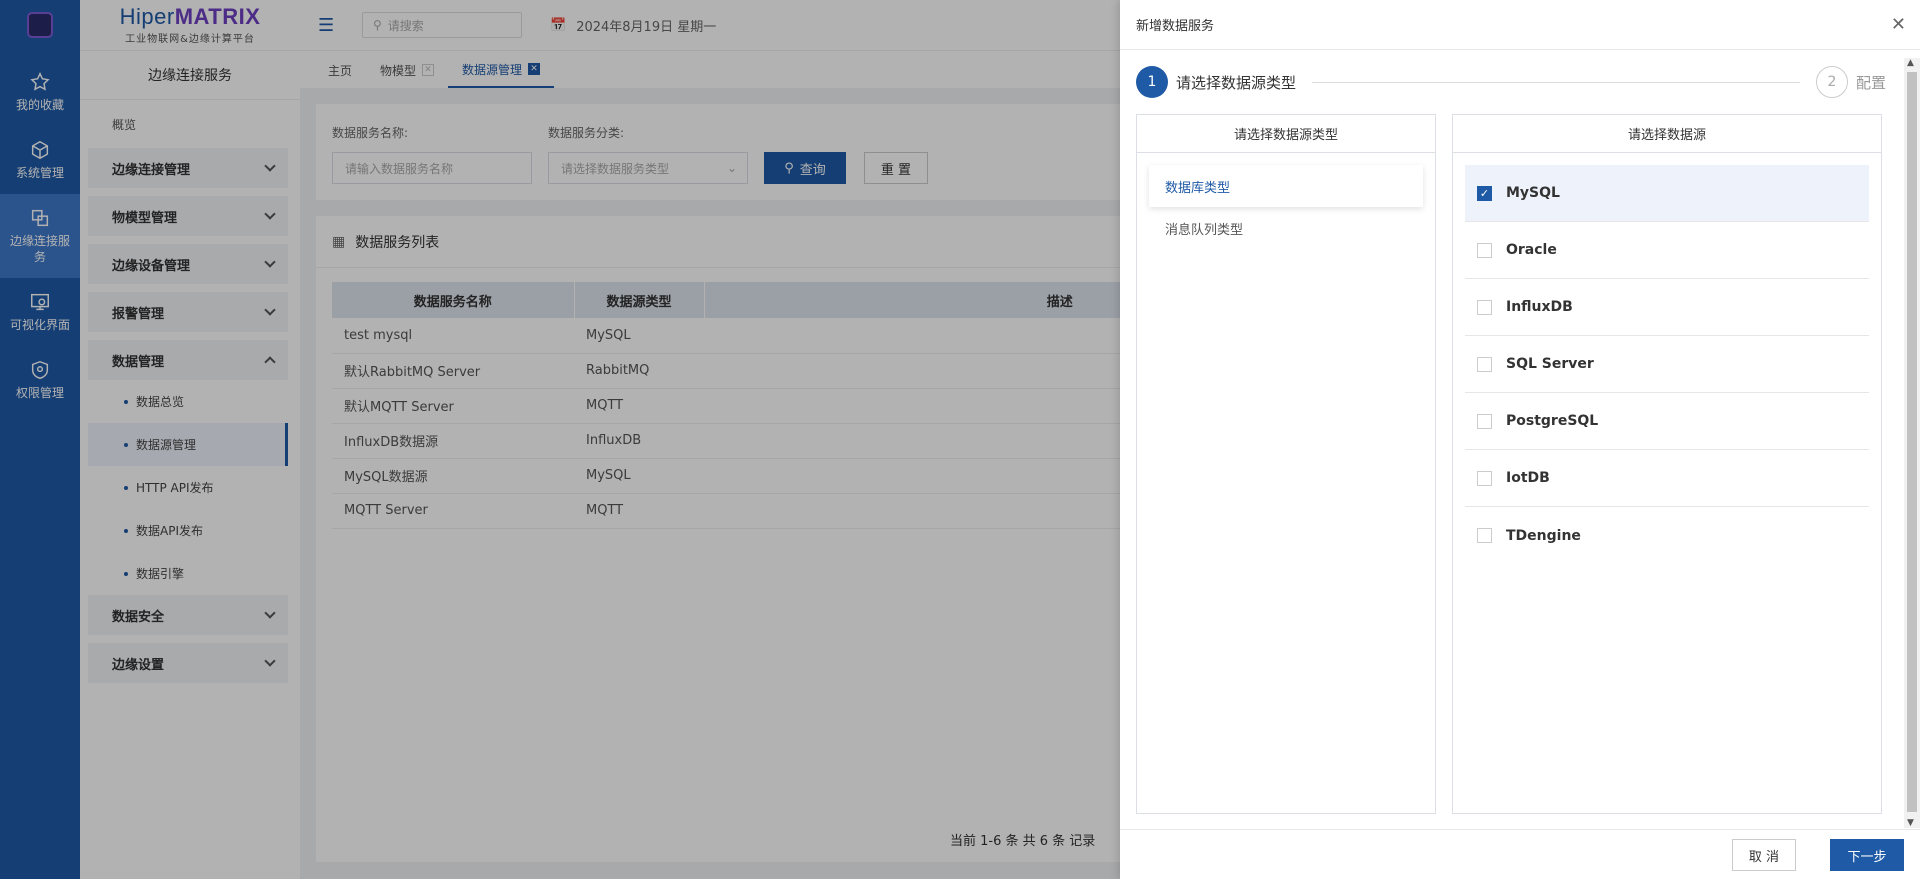  Describe the element at coordinates (1286, 134) in the screenshot. I see `type-panel-header: 请选择数据源类型` at that location.